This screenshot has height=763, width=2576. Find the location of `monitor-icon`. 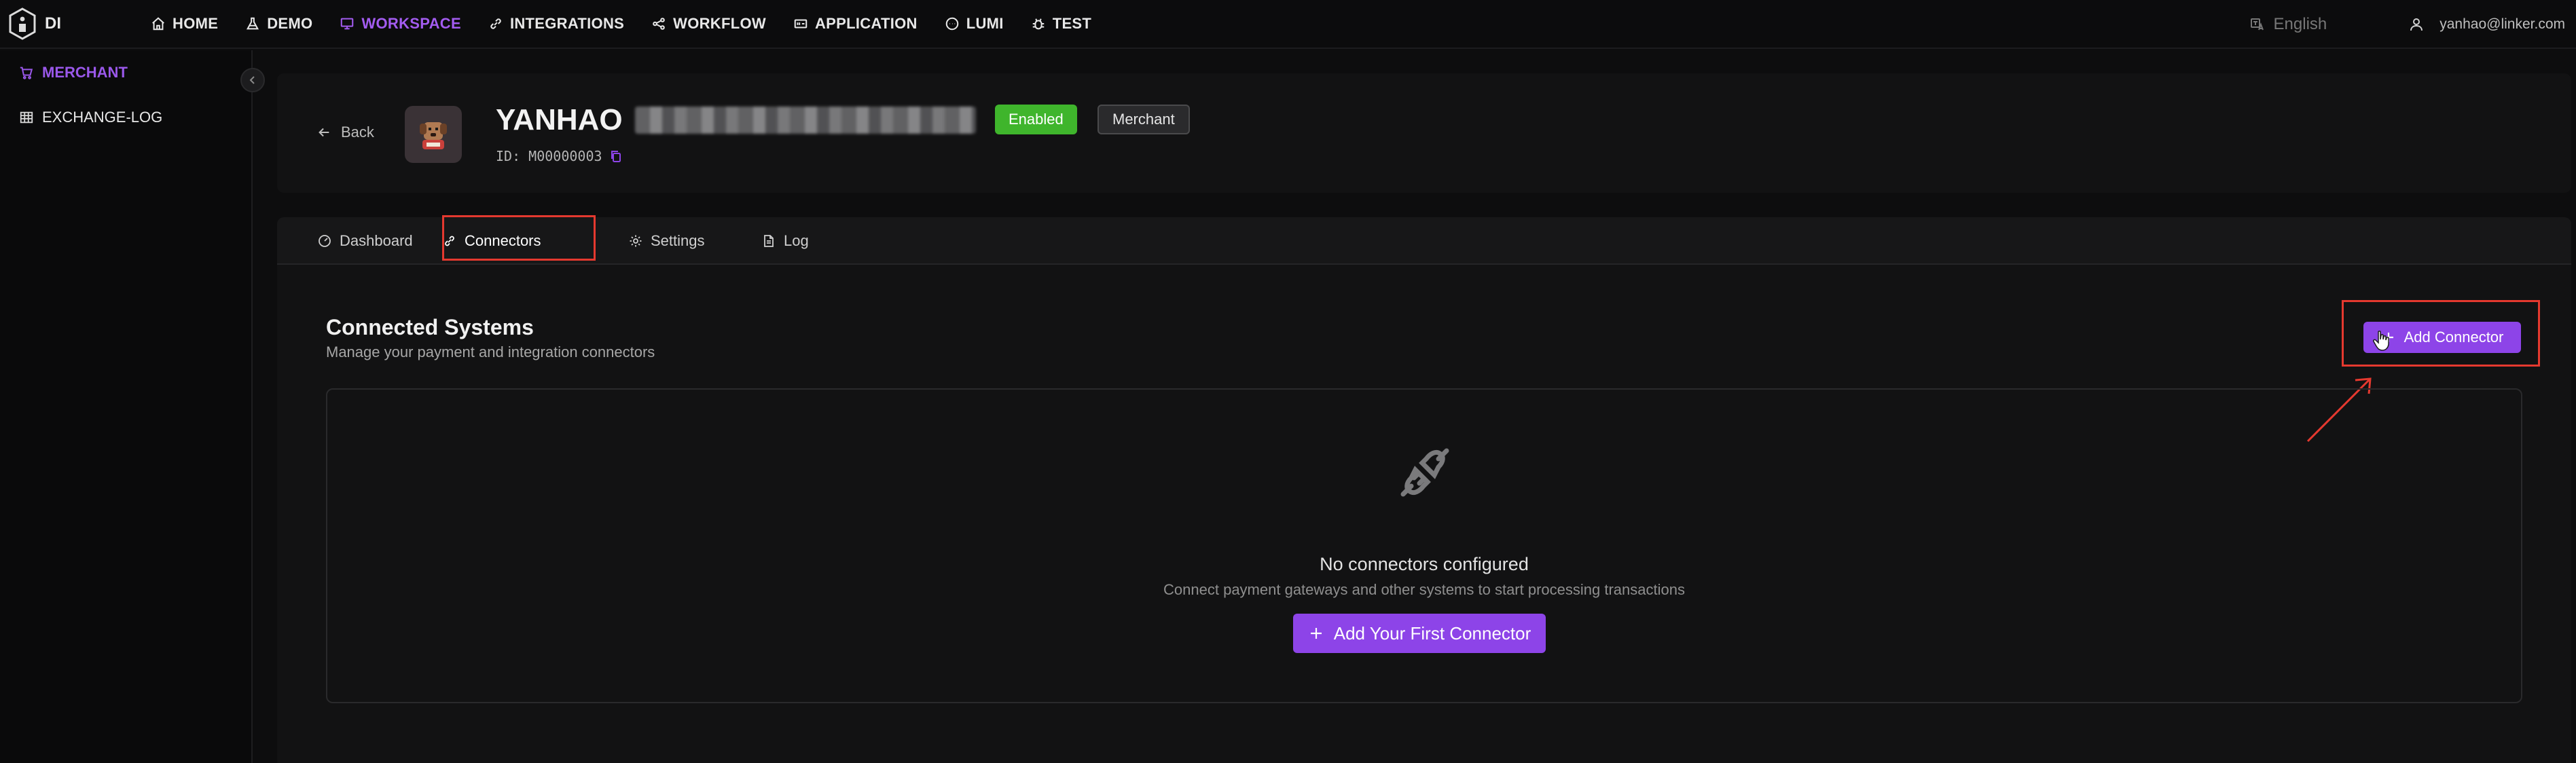

monitor-icon is located at coordinates (347, 24).